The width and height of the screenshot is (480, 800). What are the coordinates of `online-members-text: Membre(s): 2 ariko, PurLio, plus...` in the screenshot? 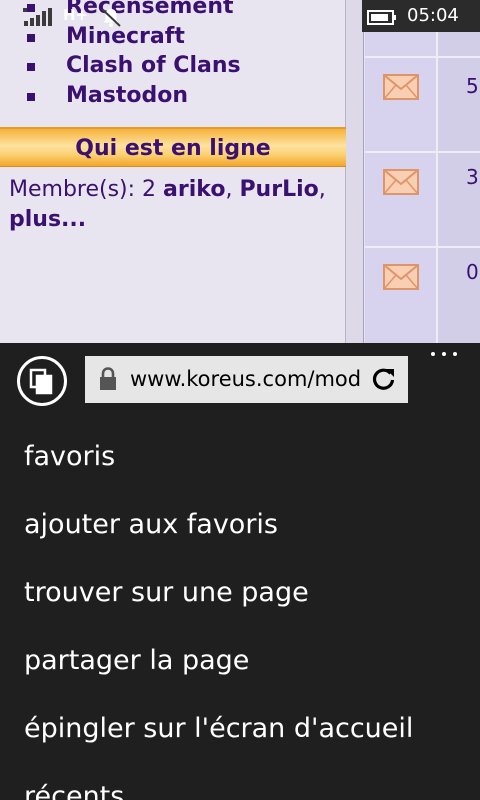 It's located at (174, 205).